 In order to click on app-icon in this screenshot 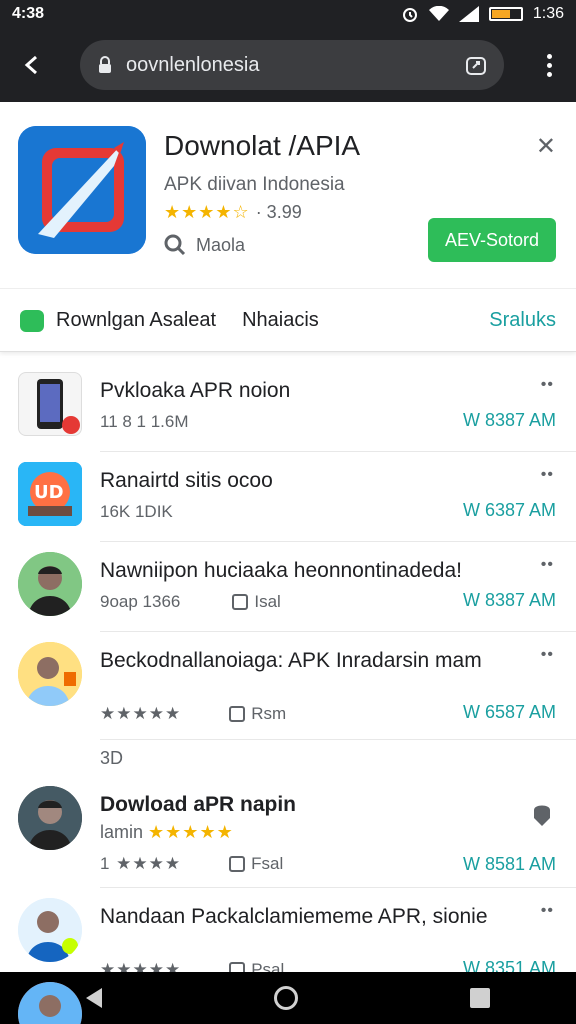, I will do `click(82, 190)`.